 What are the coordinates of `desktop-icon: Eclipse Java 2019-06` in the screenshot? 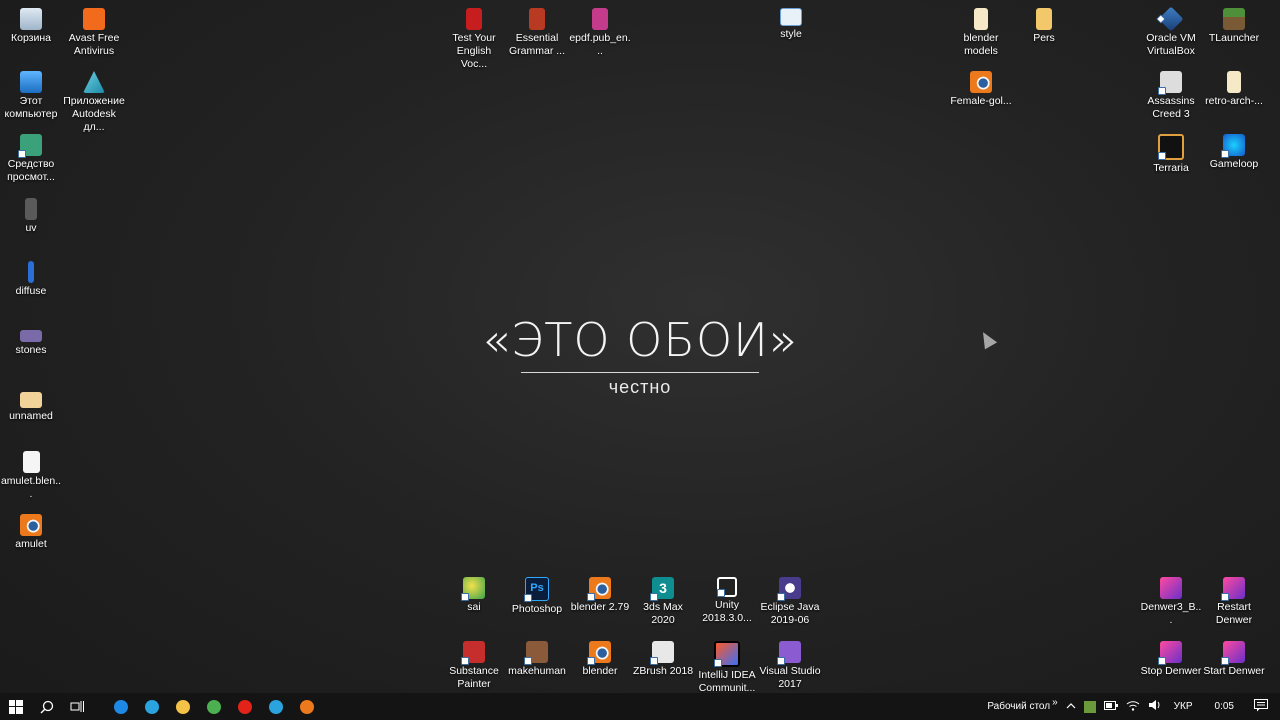 It's located at (790, 600).